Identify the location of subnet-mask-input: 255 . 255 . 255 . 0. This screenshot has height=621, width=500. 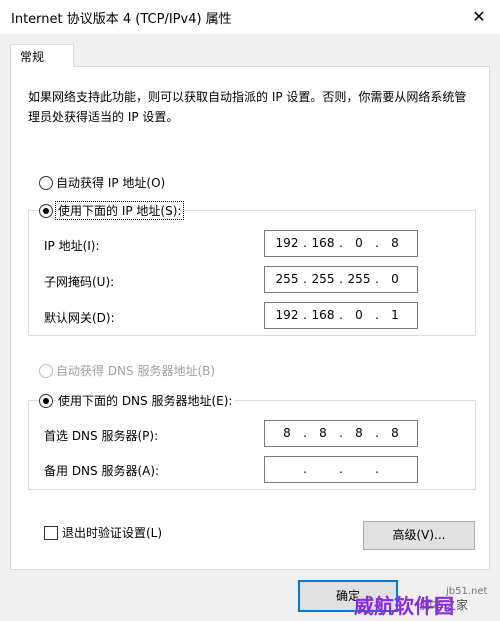
(341, 279).